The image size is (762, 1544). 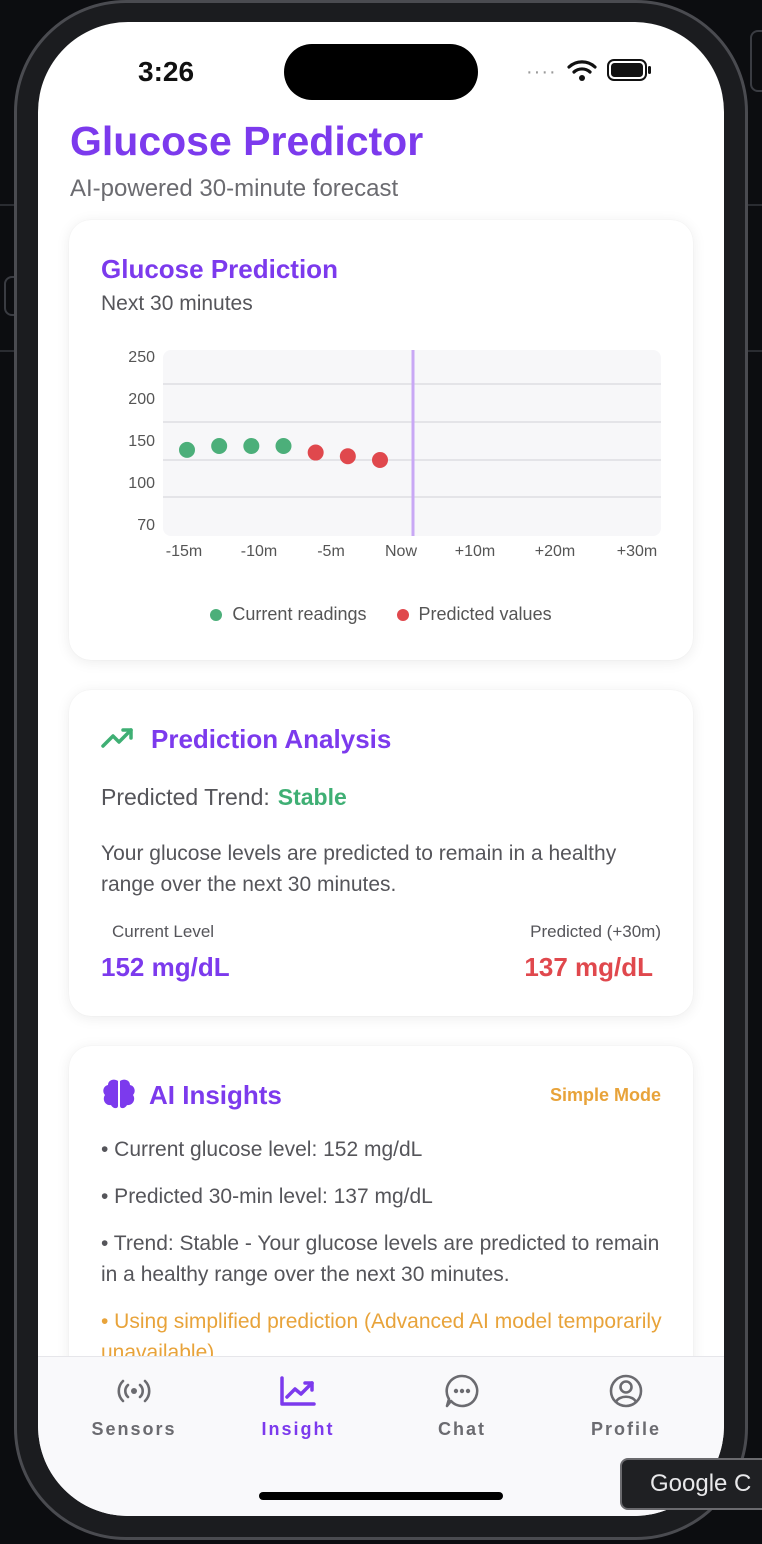 I want to click on tab-insight: Insight, so click(x=298, y=1412).